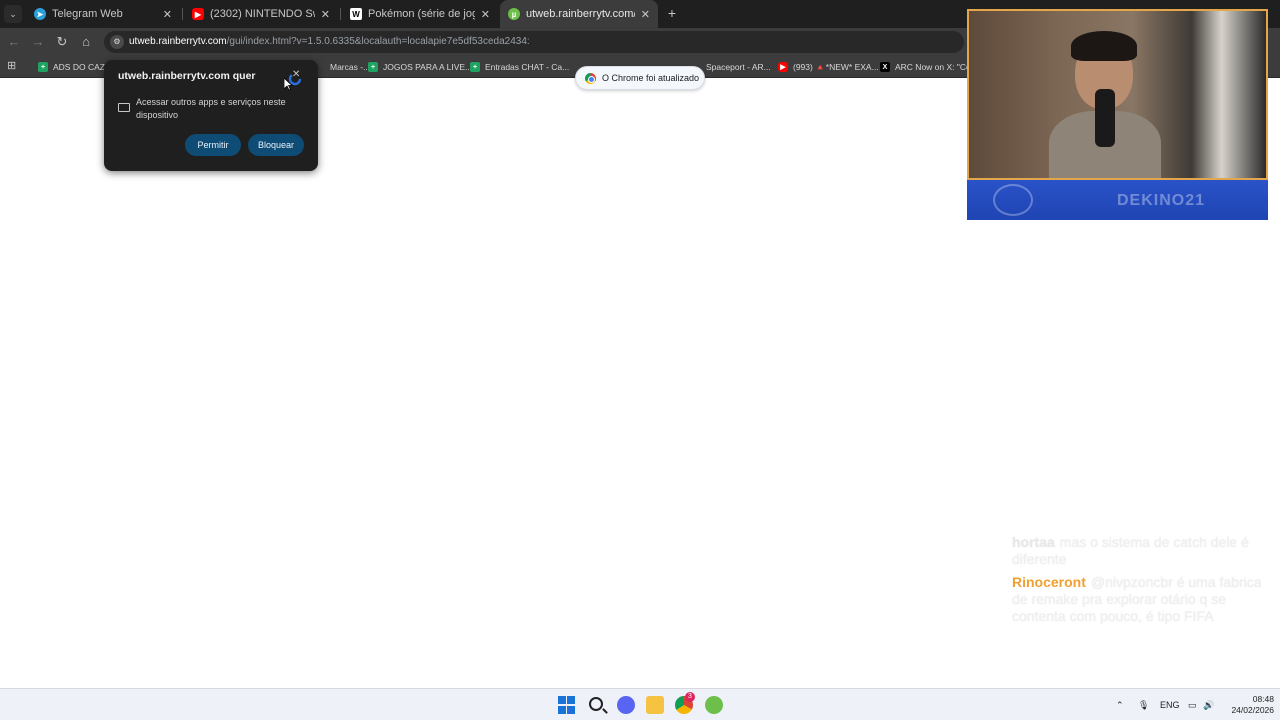 The height and width of the screenshot is (720, 1280). Describe the element at coordinates (1192, 704) in the screenshot. I see `network-icon: ▭` at that location.